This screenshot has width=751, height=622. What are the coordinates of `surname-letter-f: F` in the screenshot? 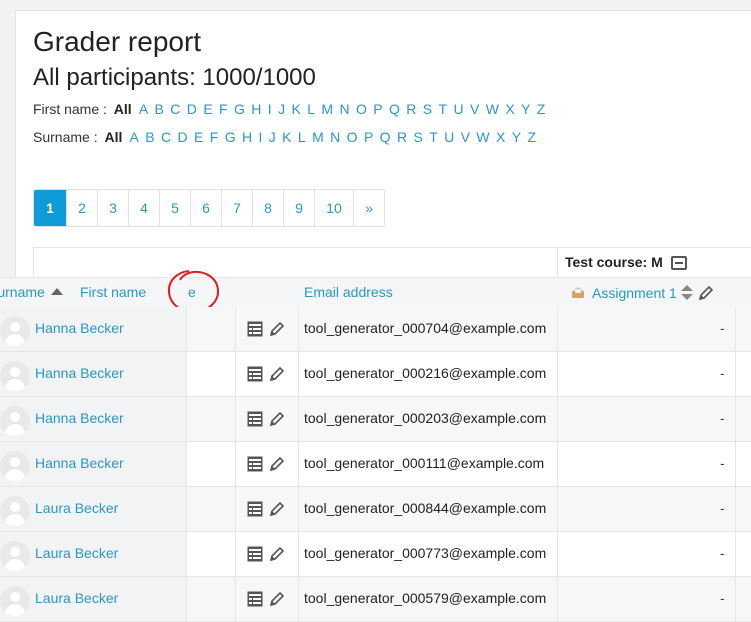 It's located at (214, 137).